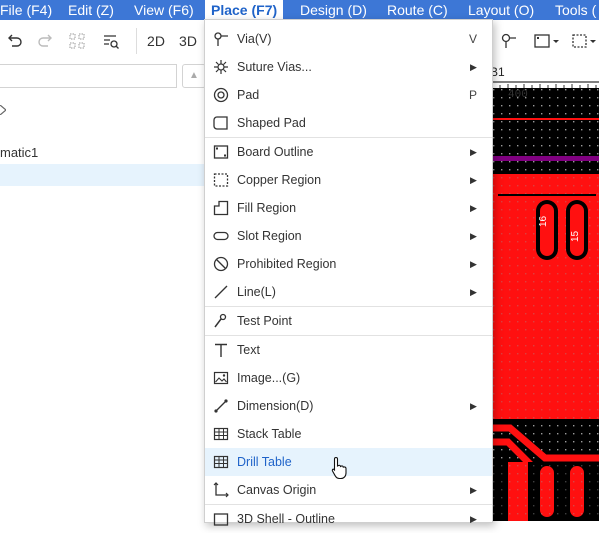 This screenshot has width=599, height=533. Describe the element at coordinates (348, 434) in the screenshot. I see `menu-item-stack-table: Stack Table` at that location.